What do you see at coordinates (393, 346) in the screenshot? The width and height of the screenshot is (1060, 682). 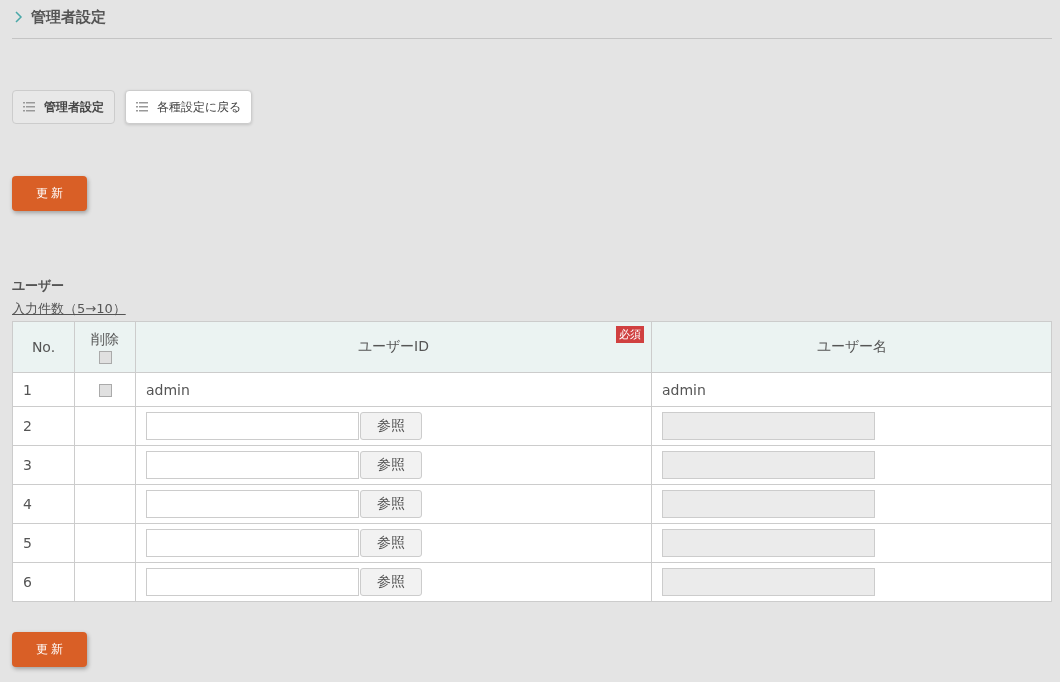 I see `column-header: ユーザーID` at bounding box center [393, 346].